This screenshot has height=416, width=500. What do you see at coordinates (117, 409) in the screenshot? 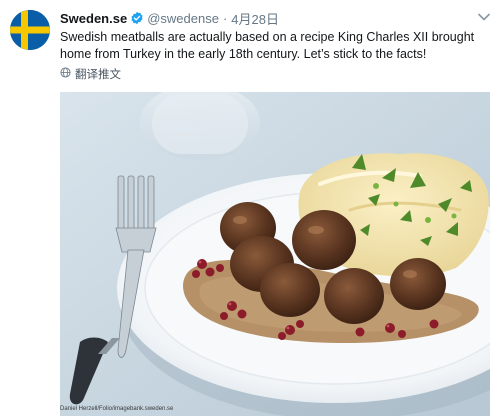
I see `photo-credit: Daniel Herzell/Folio/imagebank.sweden.se` at bounding box center [117, 409].